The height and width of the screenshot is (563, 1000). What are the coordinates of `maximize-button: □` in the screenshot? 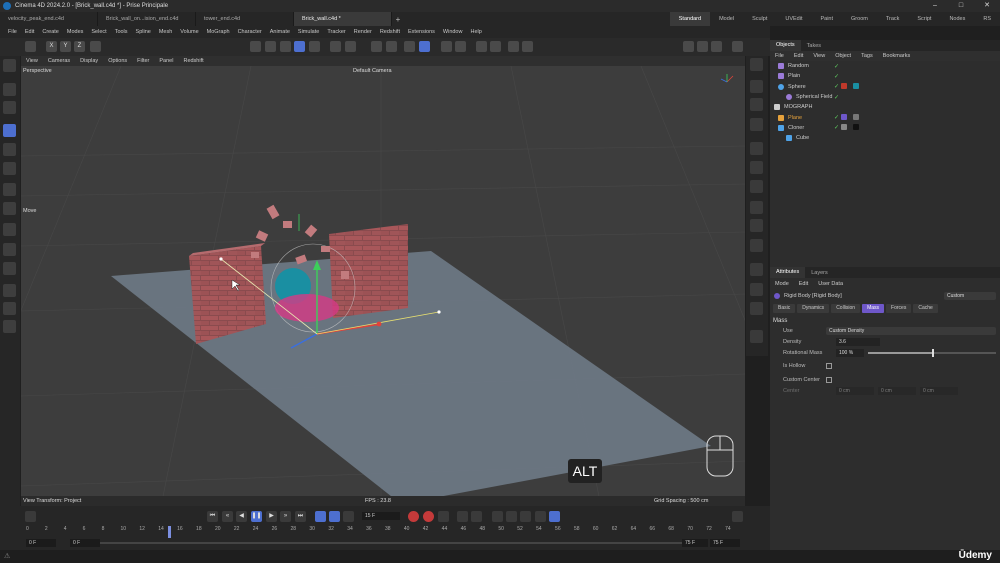 It's located at (961, 6).